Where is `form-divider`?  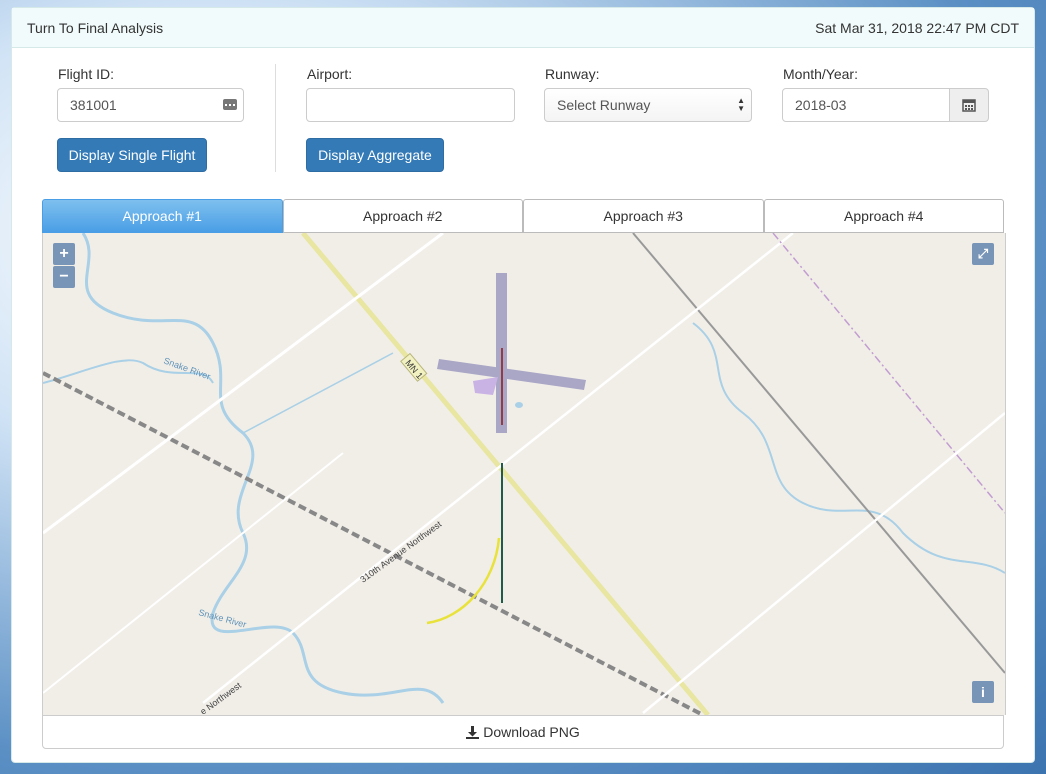 form-divider is located at coordinates (275, 118).